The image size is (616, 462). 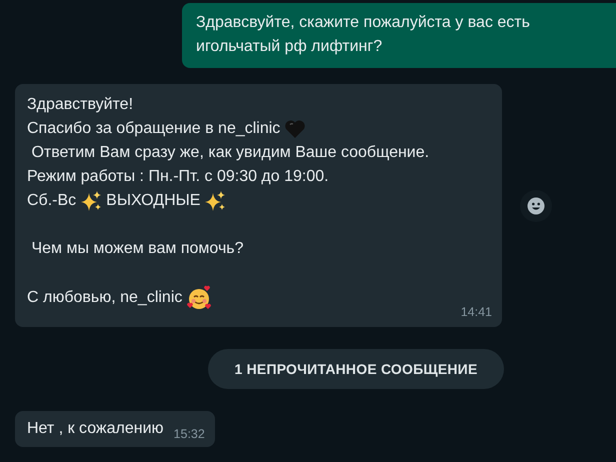 What do you see at coordinates (189, 434) in the screenshot?
I see `message-time: 15:32` at bounding box center [189, 434].